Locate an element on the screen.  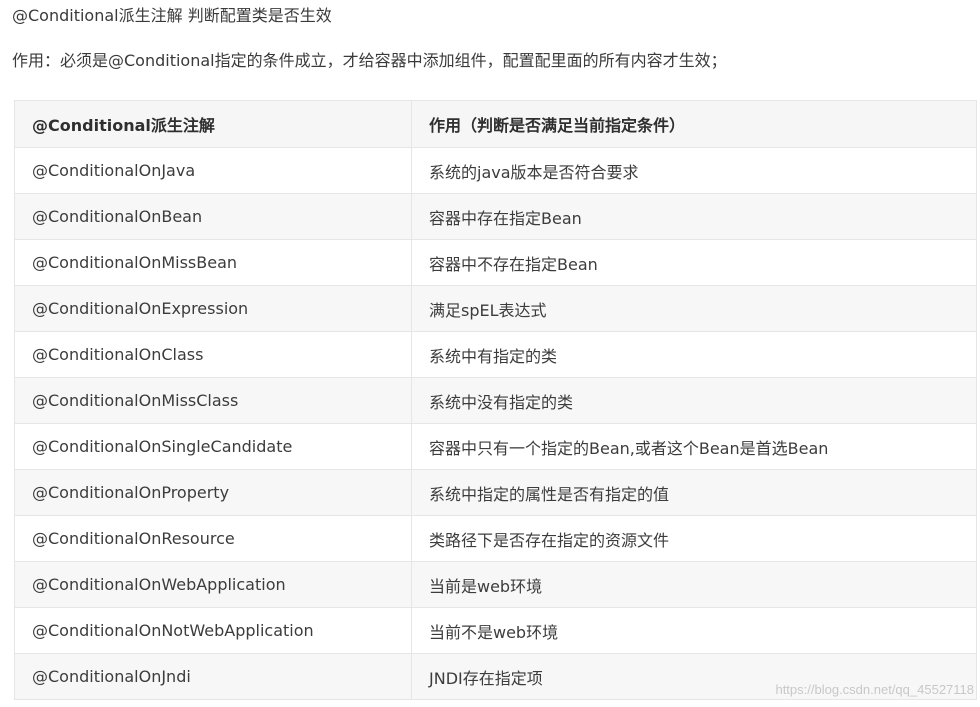
purpose-cell: 系统中没有指定的类 is located at coordinates (694, 400).